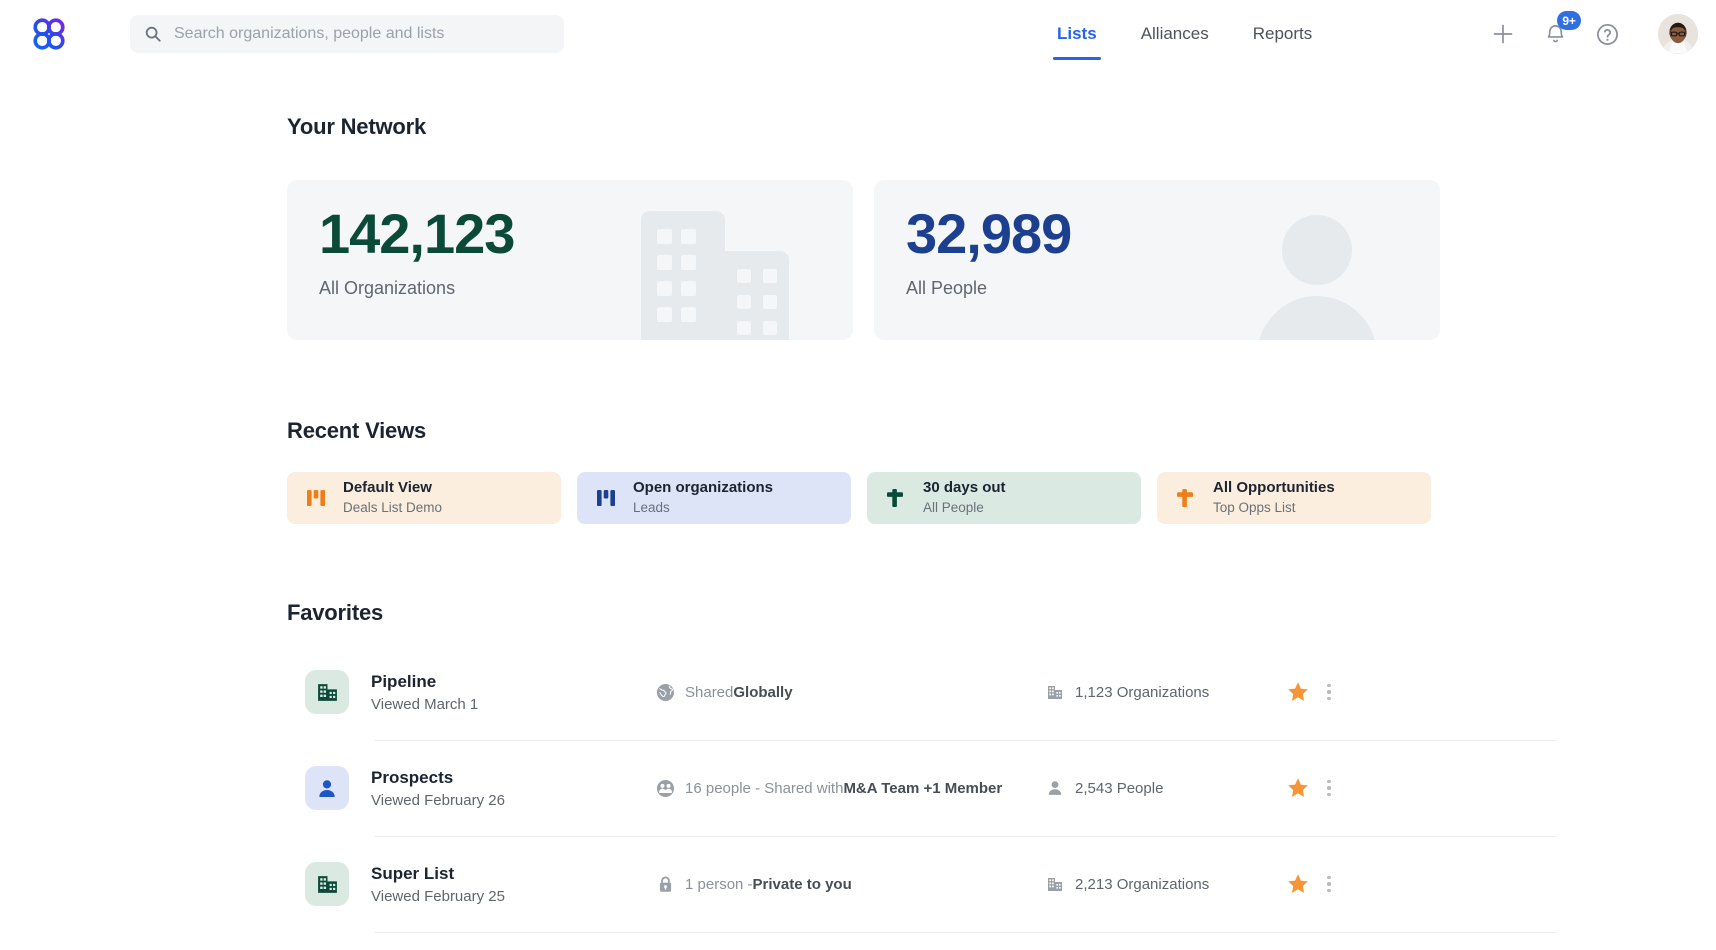 This screenshot has height=950, width=1716. I want to click on favorite-row-pipeline: Pipeline Viewed March 1 Shared Globally, so click(1001, 692).